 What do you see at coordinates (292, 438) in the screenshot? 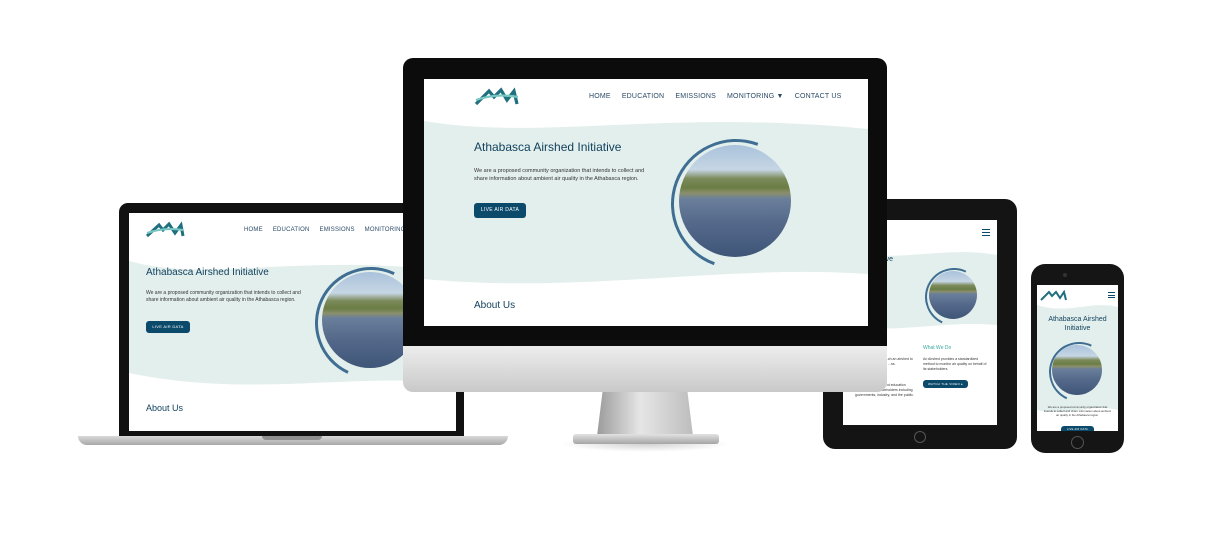
I see `laptop-notch` at bounding box center [292, 438].